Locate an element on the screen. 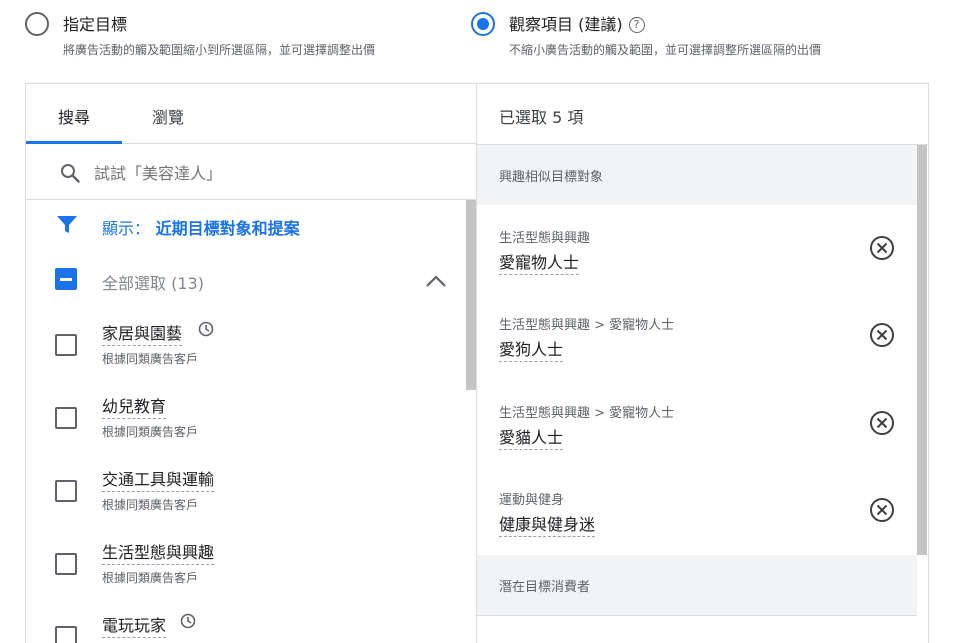  radio-observe is located at coordinates (483, 24).